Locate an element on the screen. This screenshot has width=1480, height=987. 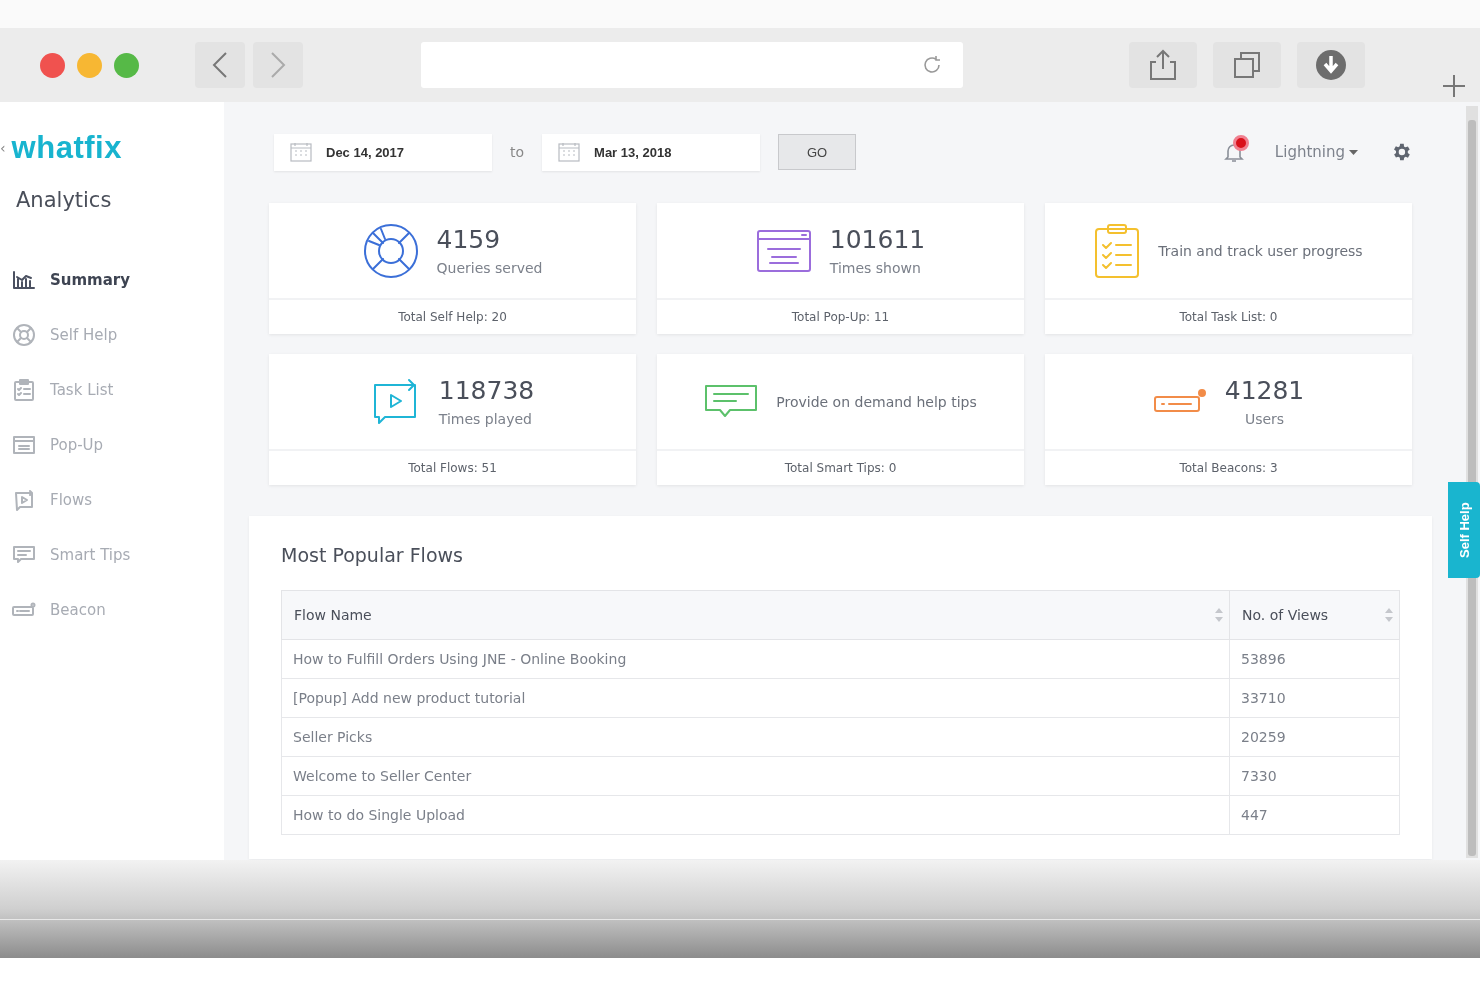
column-header: No. of Views is located at coordinates (1314, 615).